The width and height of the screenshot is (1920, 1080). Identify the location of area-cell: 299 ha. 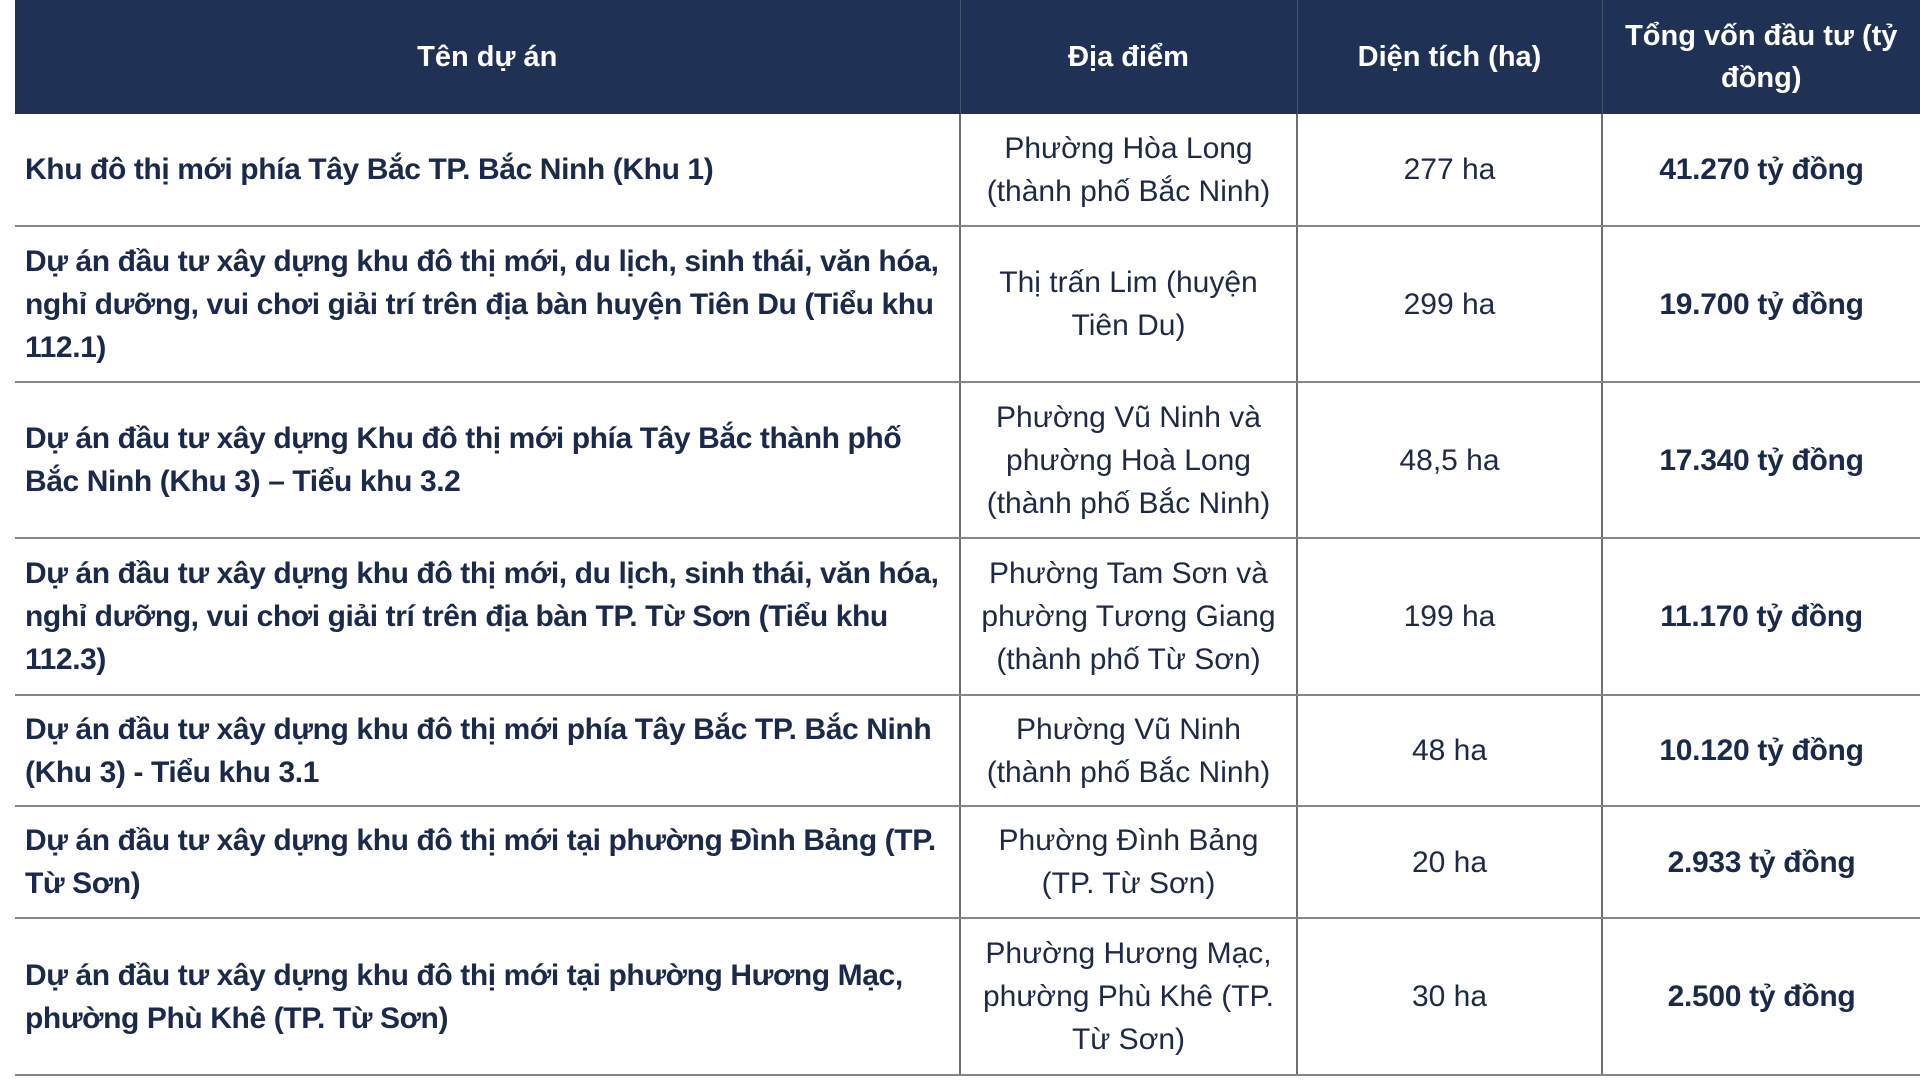
(1449, 304).